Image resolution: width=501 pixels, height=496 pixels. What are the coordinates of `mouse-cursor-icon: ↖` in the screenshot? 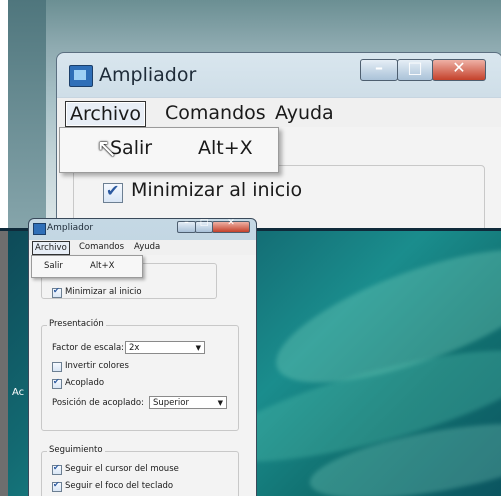 It's located at (107, 149).